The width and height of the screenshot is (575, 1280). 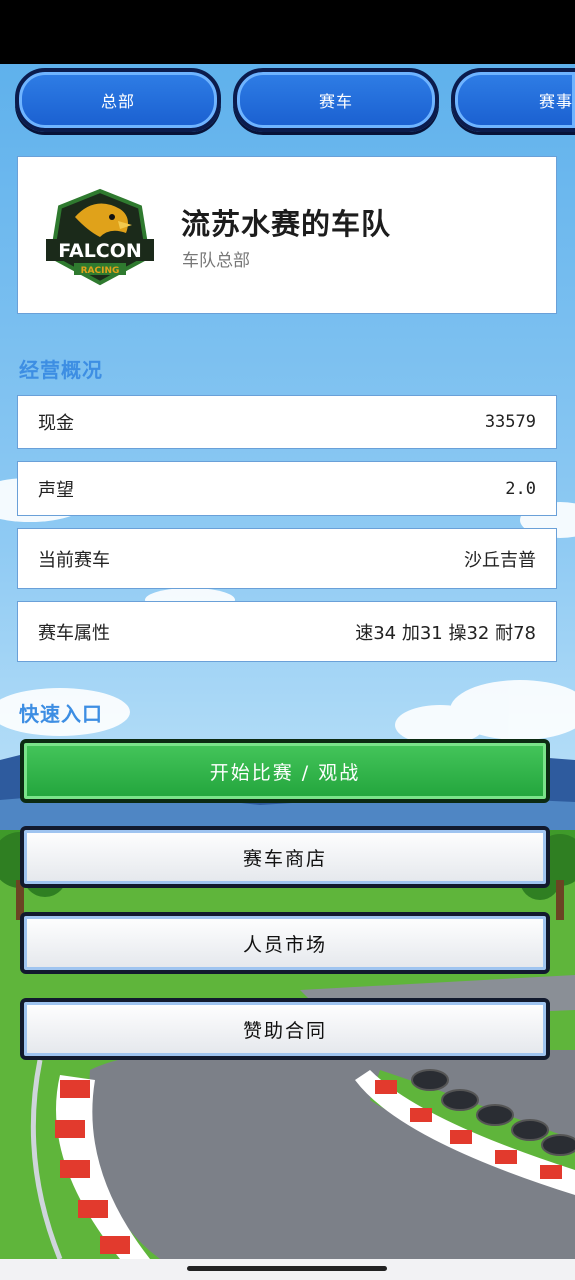 I want to click on button-label: 开始比赛 / 观战, so click(x=285, y=772).